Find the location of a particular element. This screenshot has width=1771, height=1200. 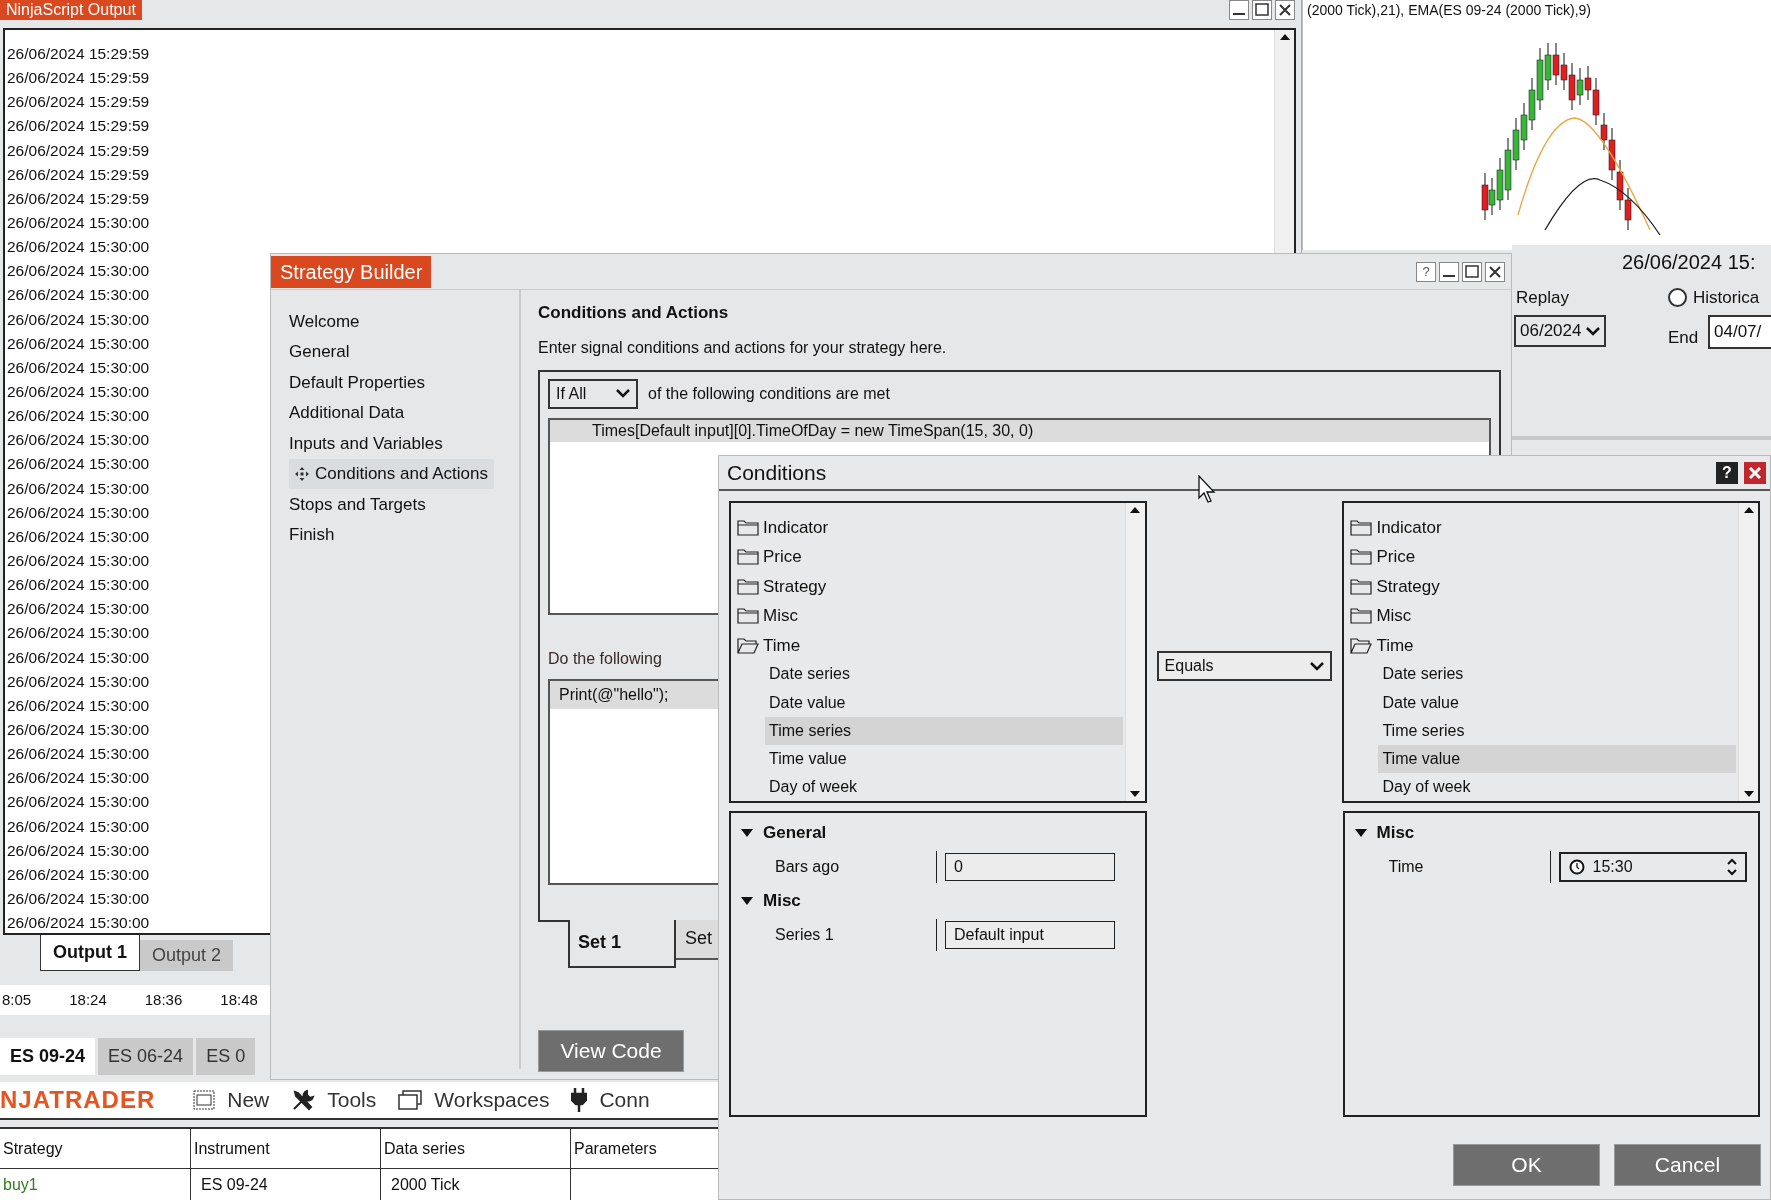

category-label: Misc is located at coordinates (782, 901).